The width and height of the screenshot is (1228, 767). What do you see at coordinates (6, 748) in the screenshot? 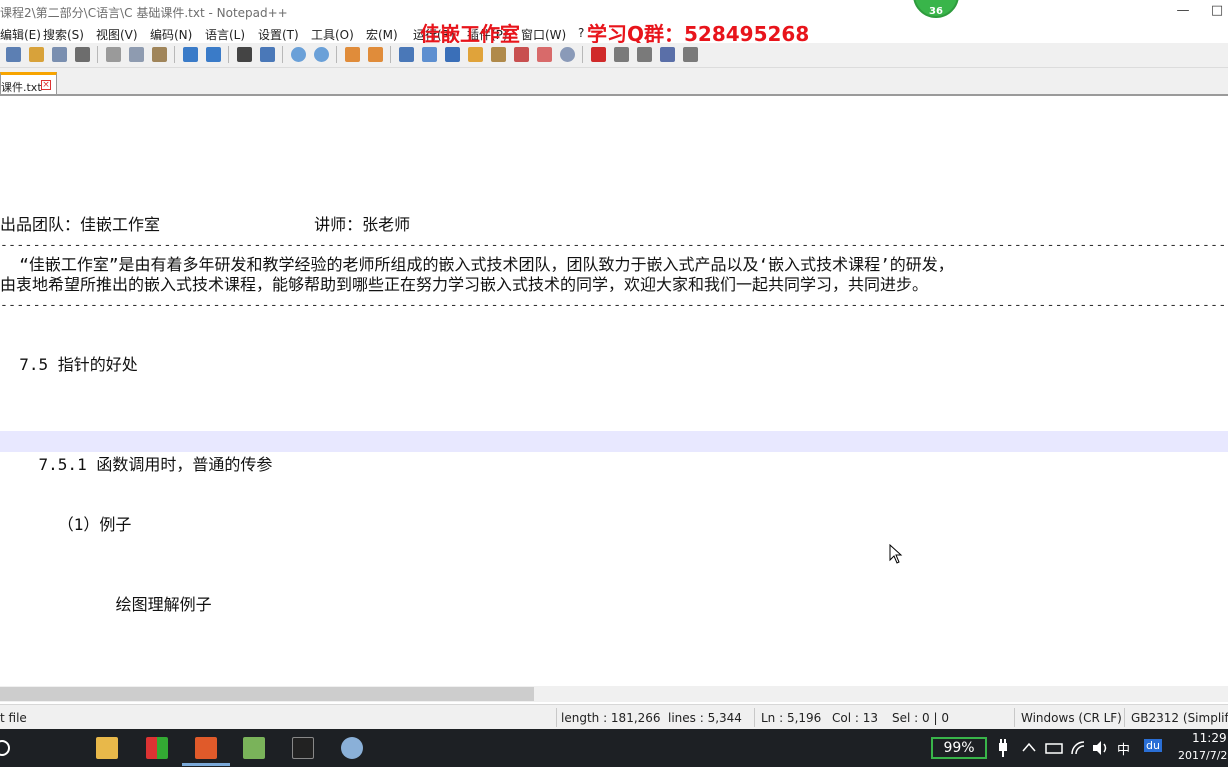
I see `search-icon` at bounding box center [6, 748].